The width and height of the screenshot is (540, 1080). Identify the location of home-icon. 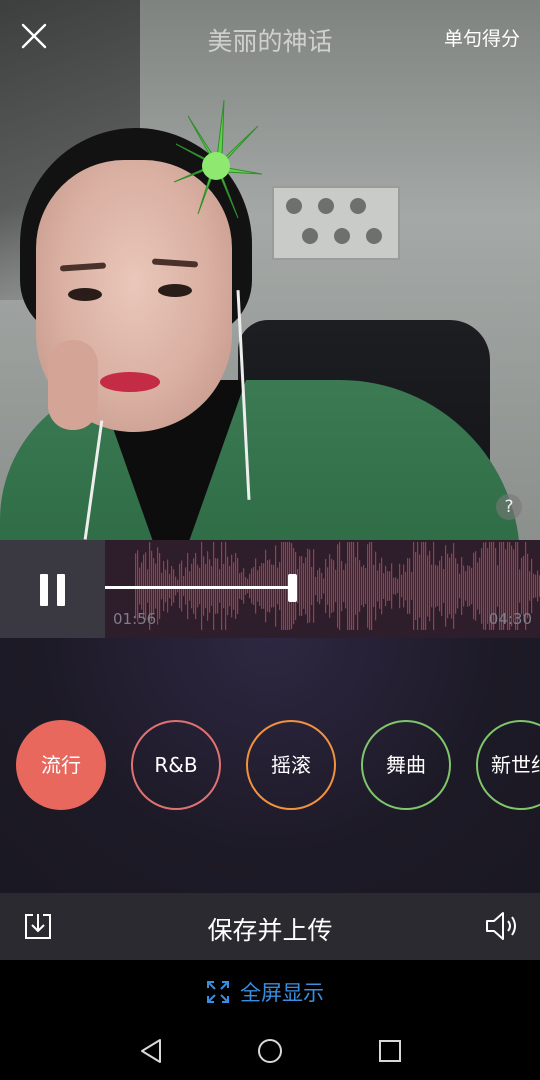
(270, 1051).